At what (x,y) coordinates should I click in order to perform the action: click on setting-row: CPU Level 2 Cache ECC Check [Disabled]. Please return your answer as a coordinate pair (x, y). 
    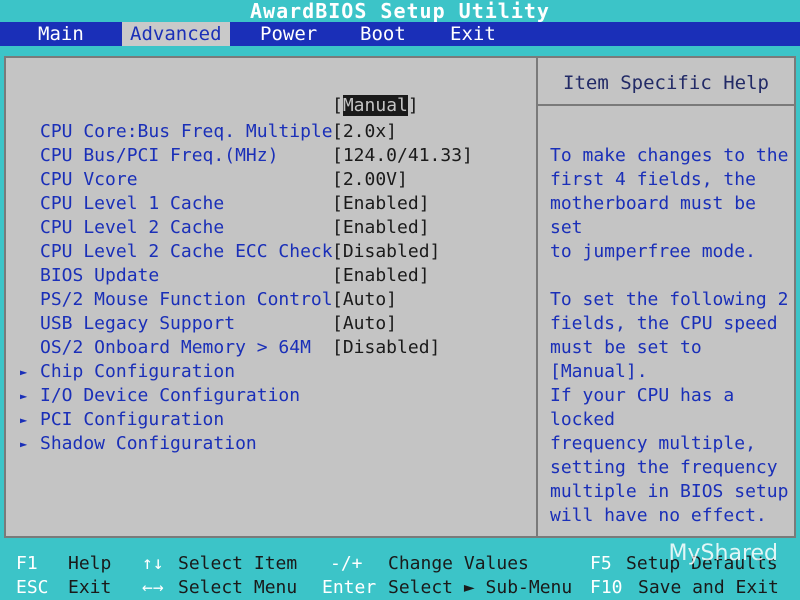
    Looking at the image, I should click on (285, 252).